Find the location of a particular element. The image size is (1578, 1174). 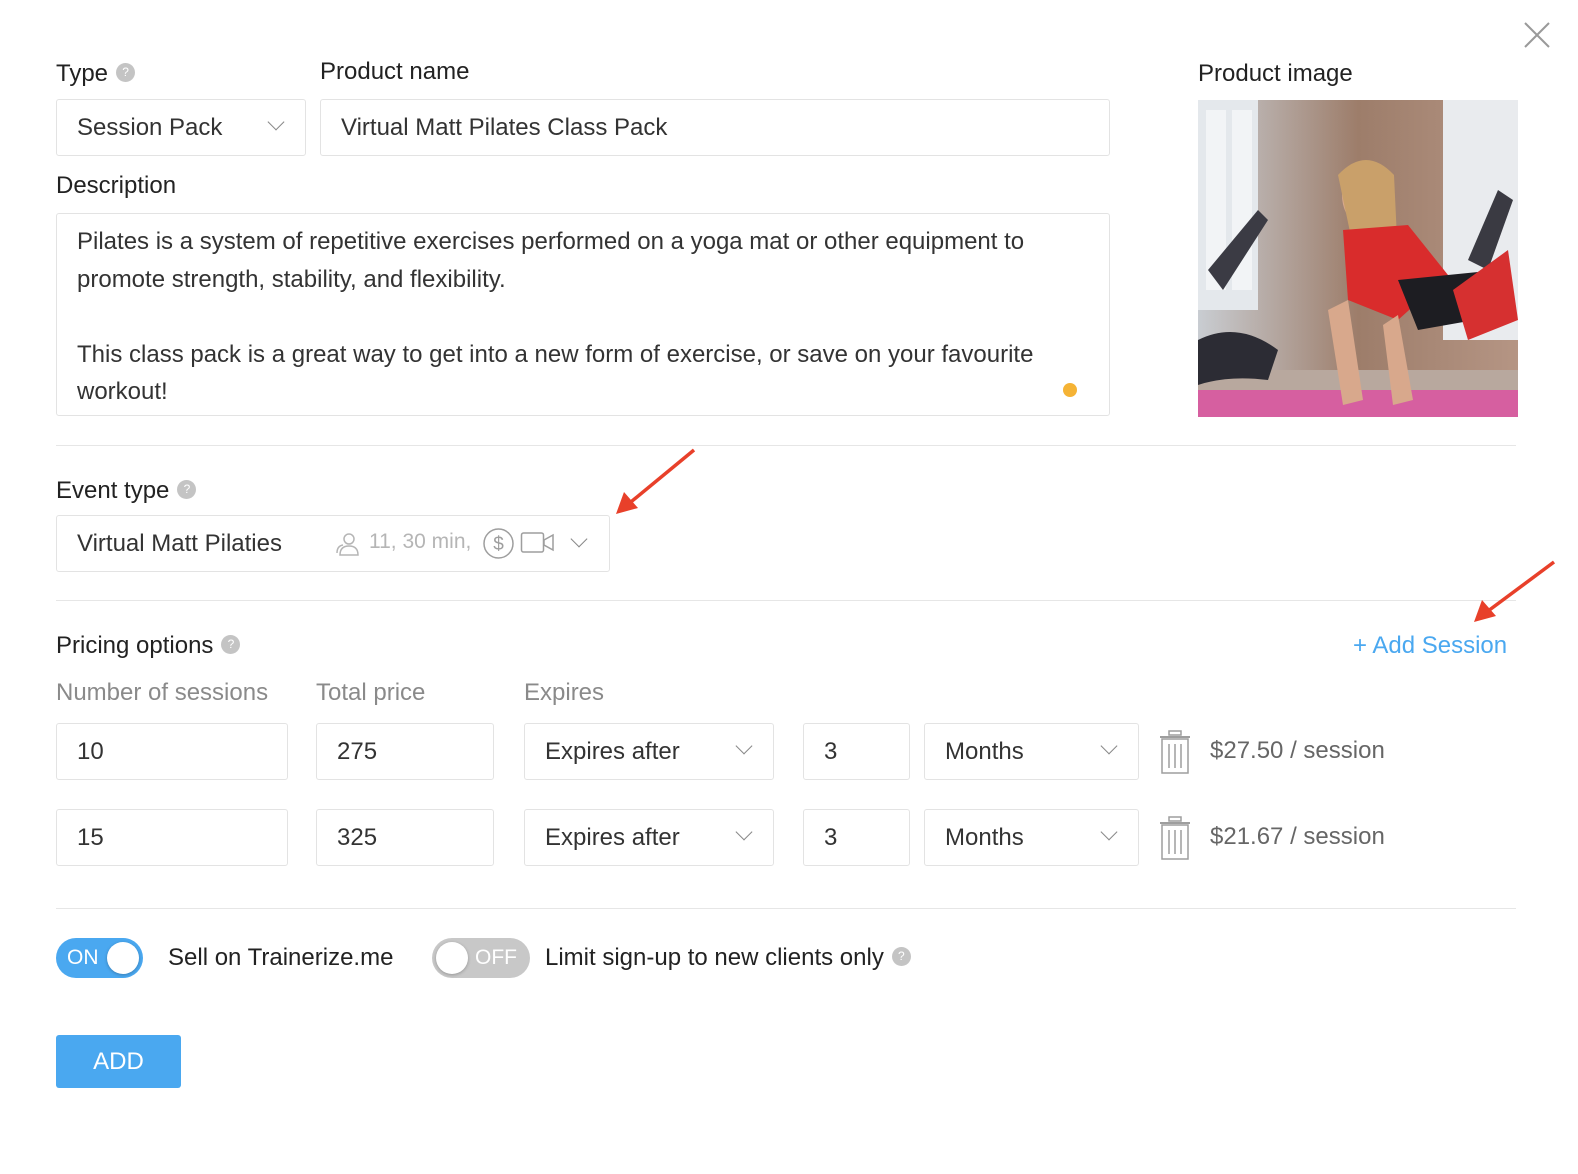

price-value: 275 is located at coordinates (357, 751).